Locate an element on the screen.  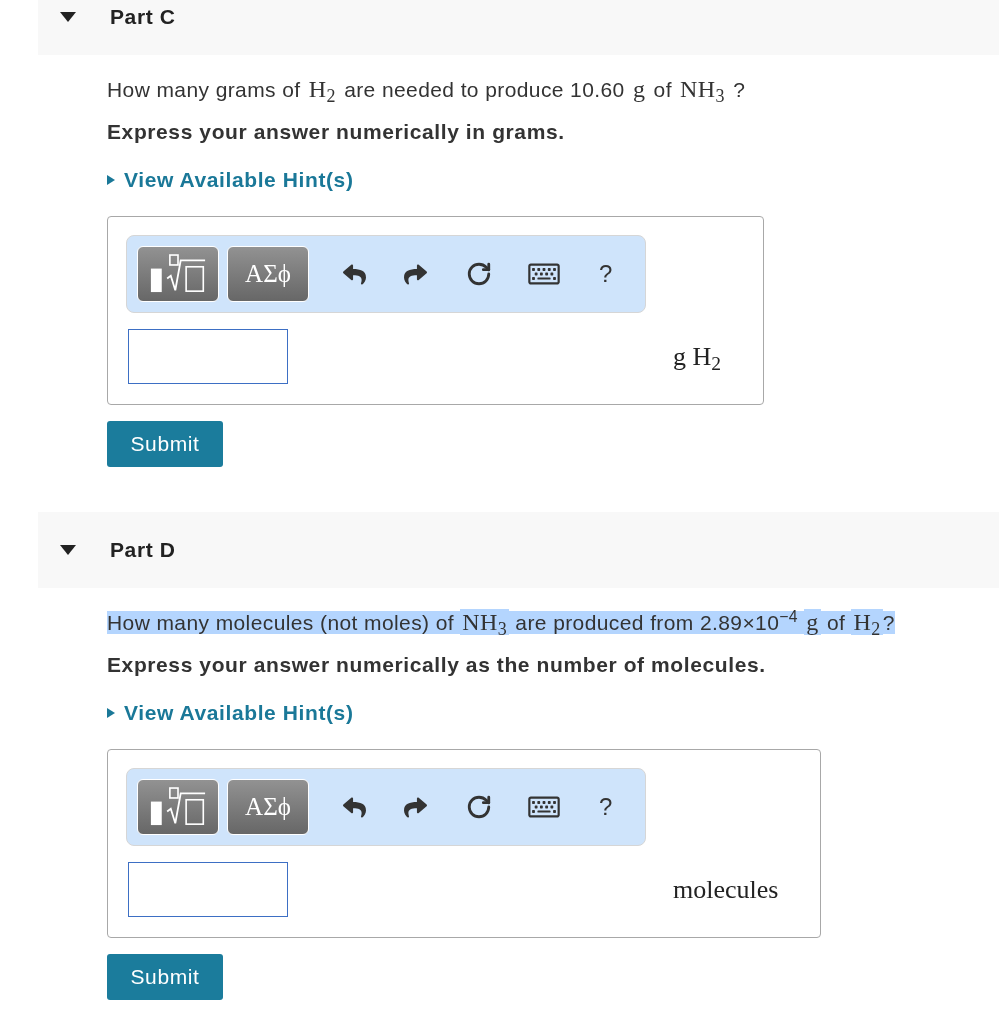
question-text: How many grams of H$_{2}$ are needed to produce 10.60 g of NH$_{3}$ ? is located at coordinates (427, 89).